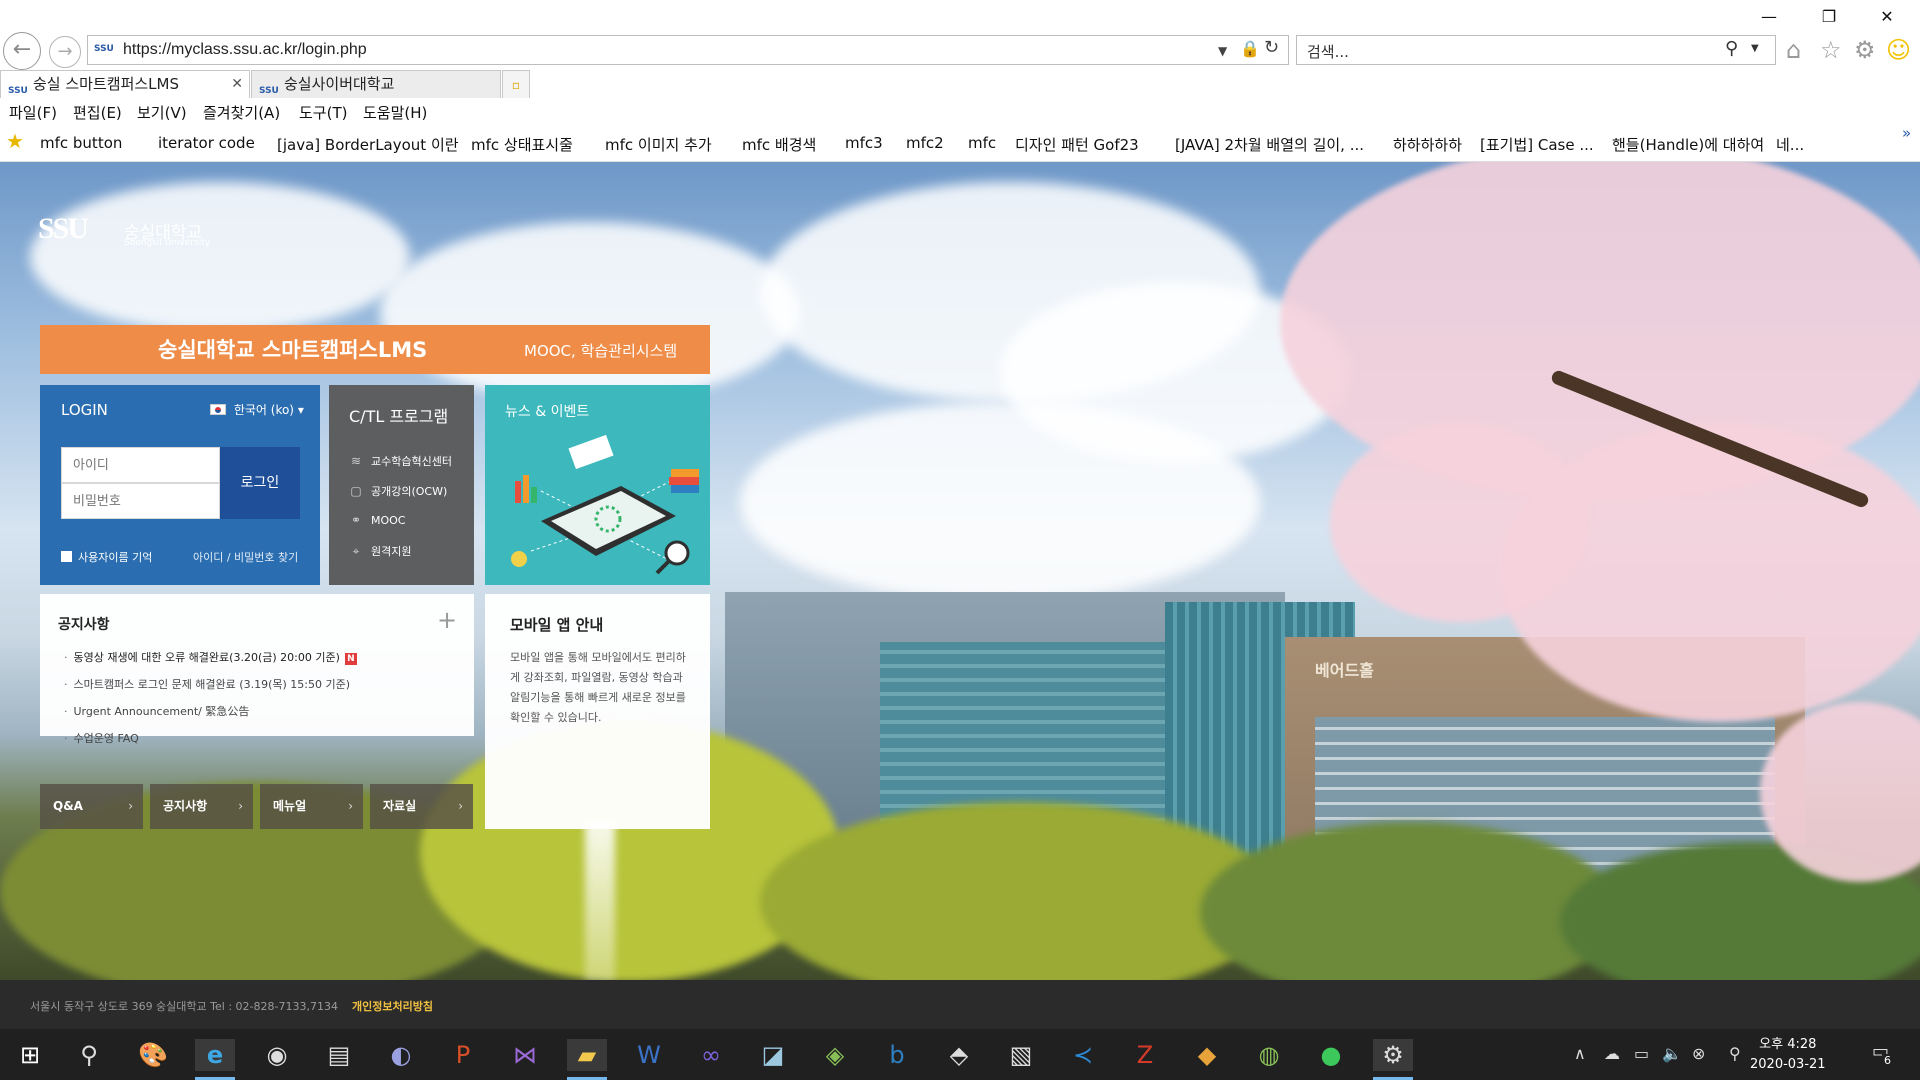 The height and width of the screenshot is (1080, 1920). I want to click on menu-view: 보기(V), so click(162, 112).